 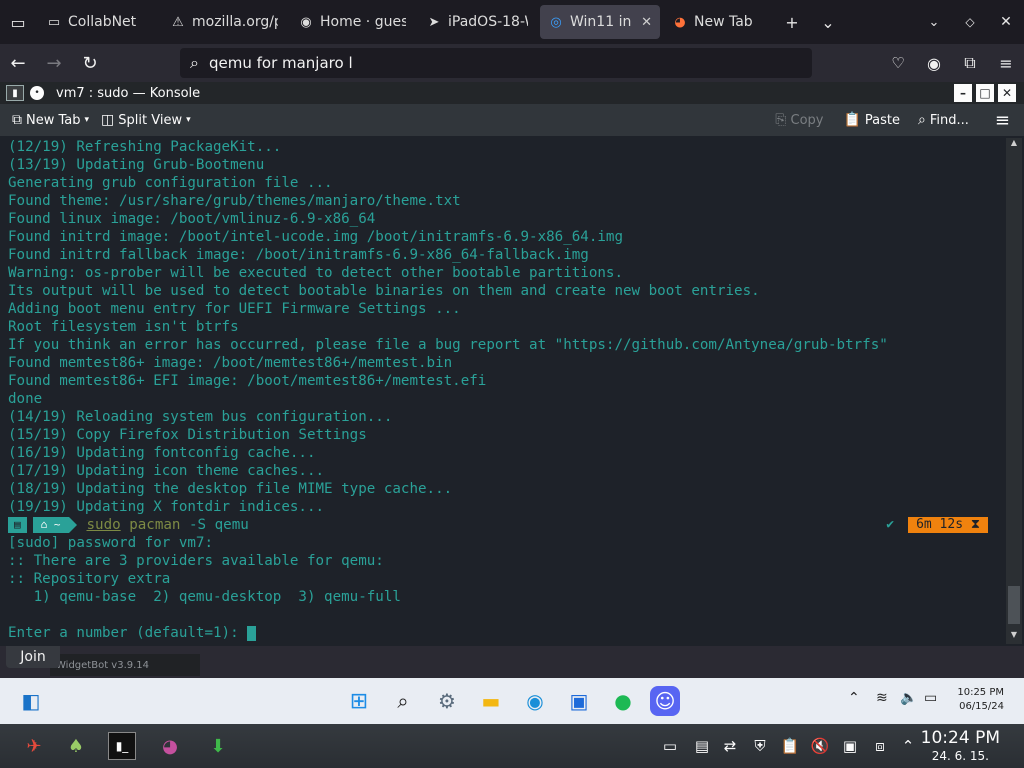 What do you see at coordinates (50, 525) in the screenshot?
I see `prompt-directory: ⌂ ~` at bounding box center [50, 525].